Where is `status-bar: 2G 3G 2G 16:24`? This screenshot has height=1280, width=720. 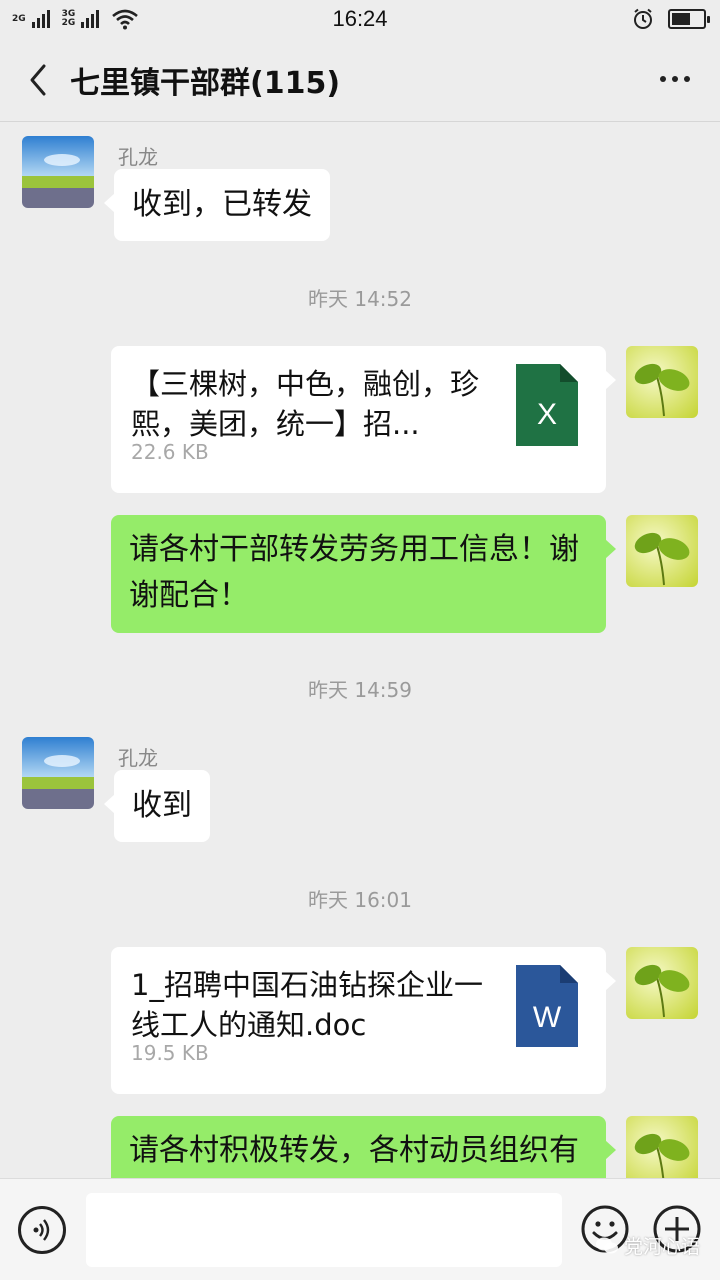
status-bar: 2G 3G 2G 16:24 is located at coordinates (360, 19).